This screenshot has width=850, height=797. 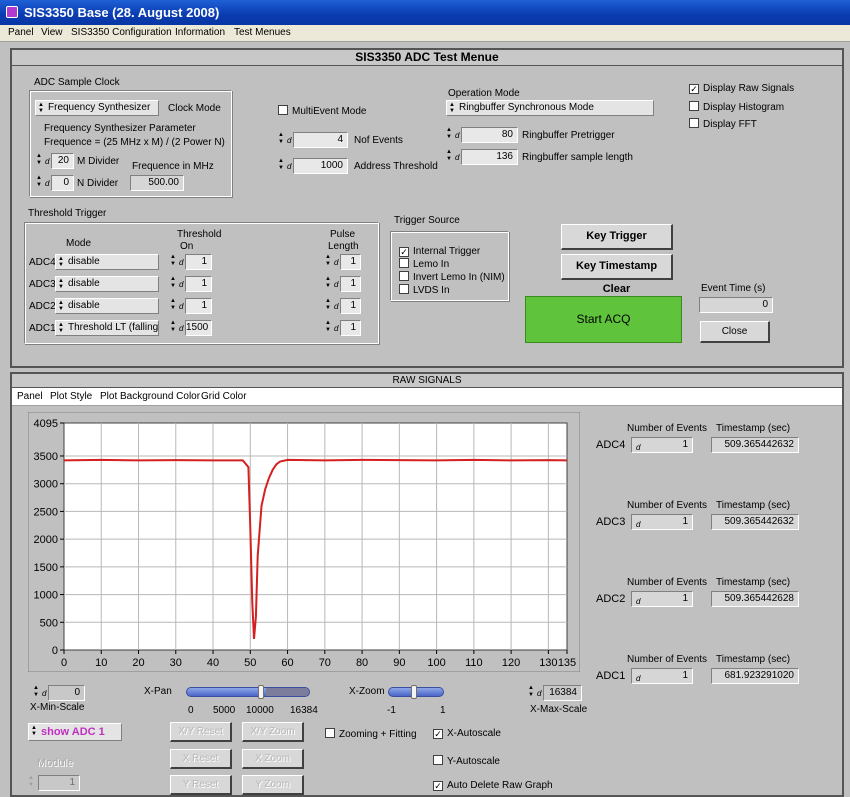 What do you see at coordinates (198, 328) in the screenshot?
I see `threshold-on-value: 1500` at bounding box center [198, 328].